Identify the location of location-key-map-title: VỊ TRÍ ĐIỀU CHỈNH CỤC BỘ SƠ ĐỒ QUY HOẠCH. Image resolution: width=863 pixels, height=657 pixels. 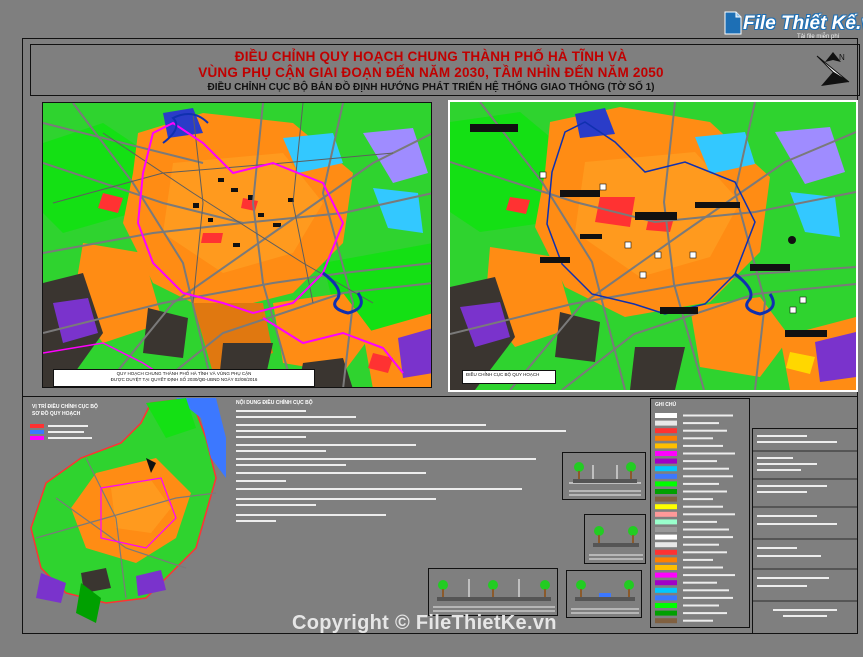
(65, 411).